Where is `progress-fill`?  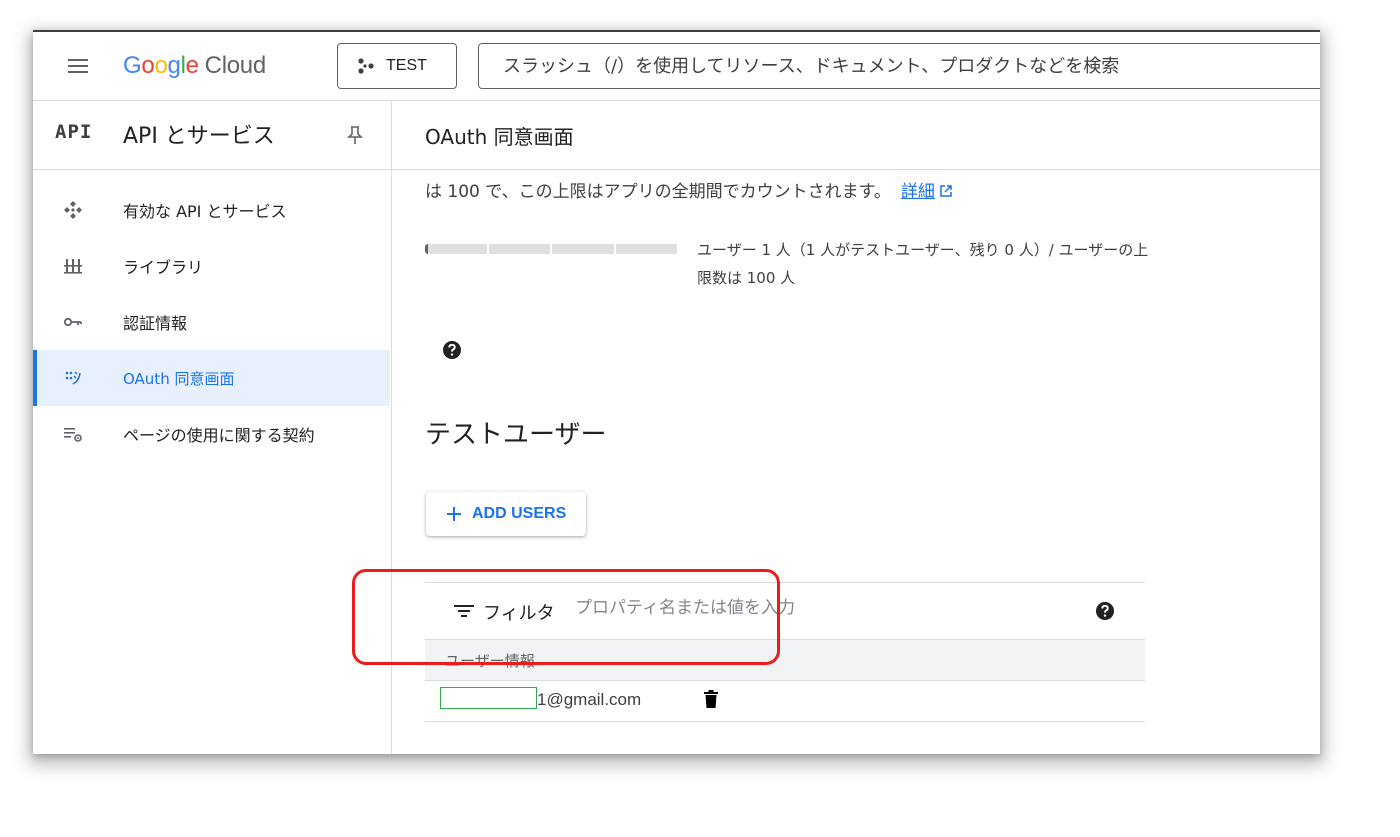
progress-fill is located at coordinates (426, 249).